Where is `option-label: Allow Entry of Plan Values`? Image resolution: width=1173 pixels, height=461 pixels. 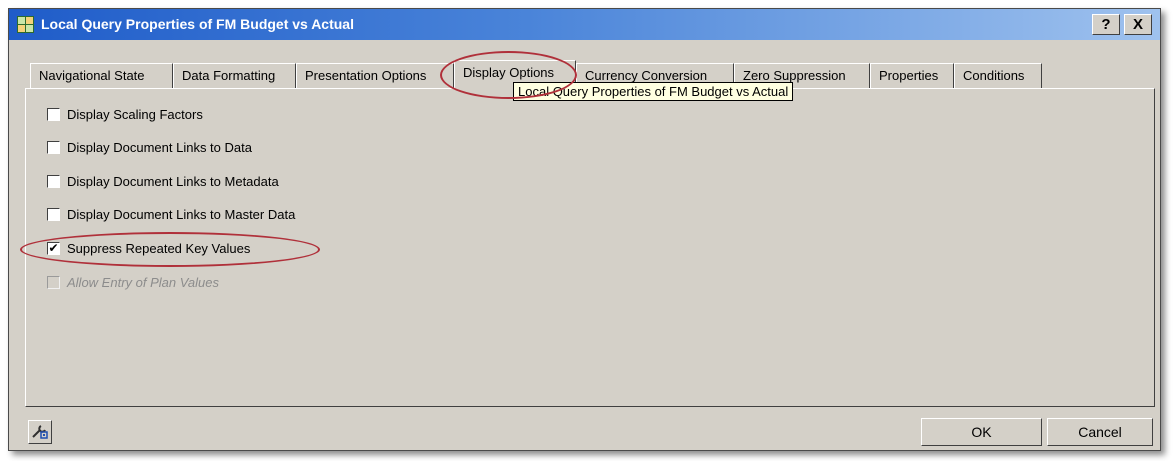
option-label: Allow Entry of Plan Values is located at coordinates (143, 282).